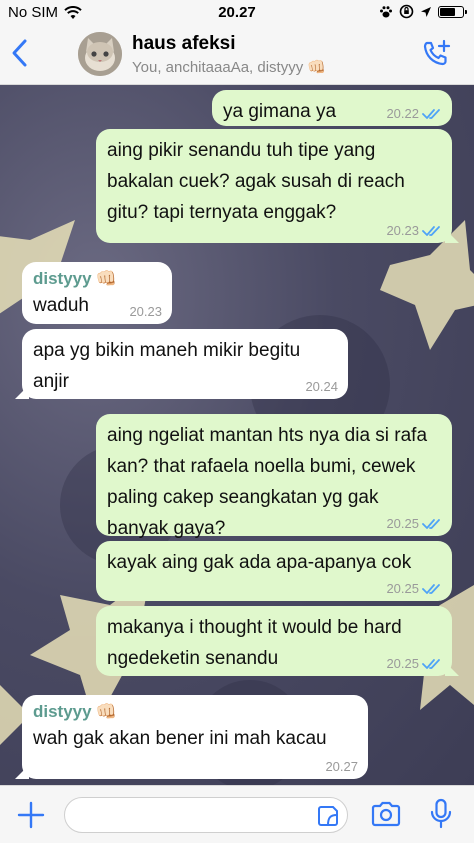 The width and height of the screenshot is (474, 843). Describe the element at coordinates (426, 11) in the screenshot. I see `location-icon` at that location.